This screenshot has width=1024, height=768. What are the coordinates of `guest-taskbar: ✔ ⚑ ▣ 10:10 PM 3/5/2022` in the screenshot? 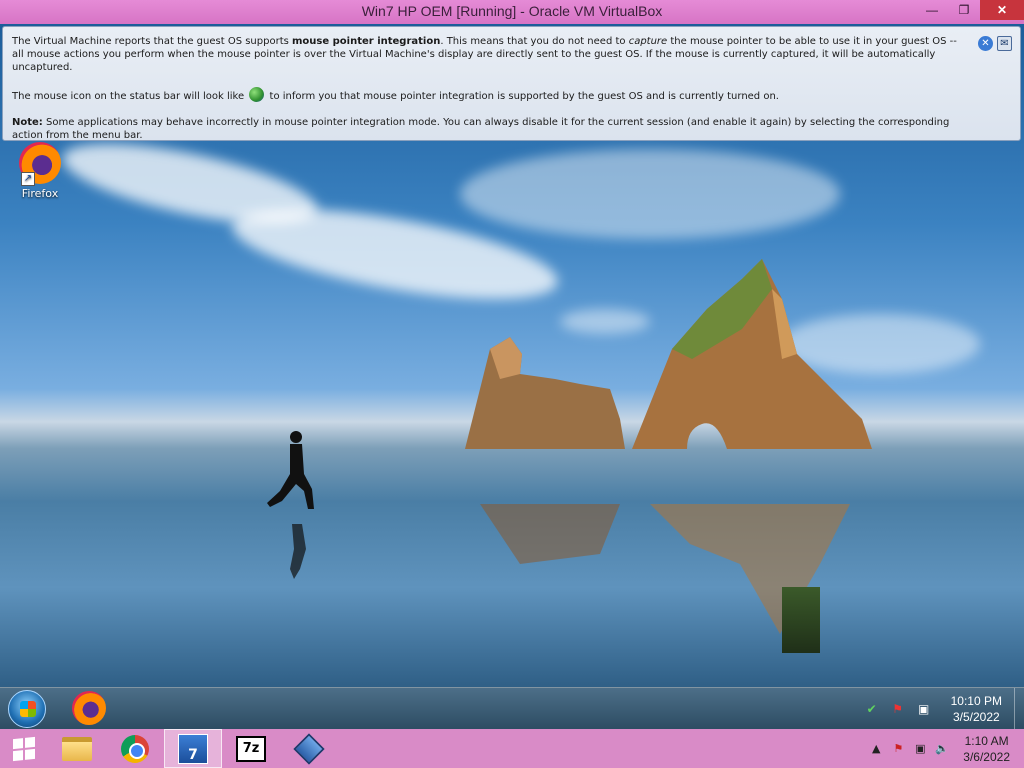 It's located at (512, 708).